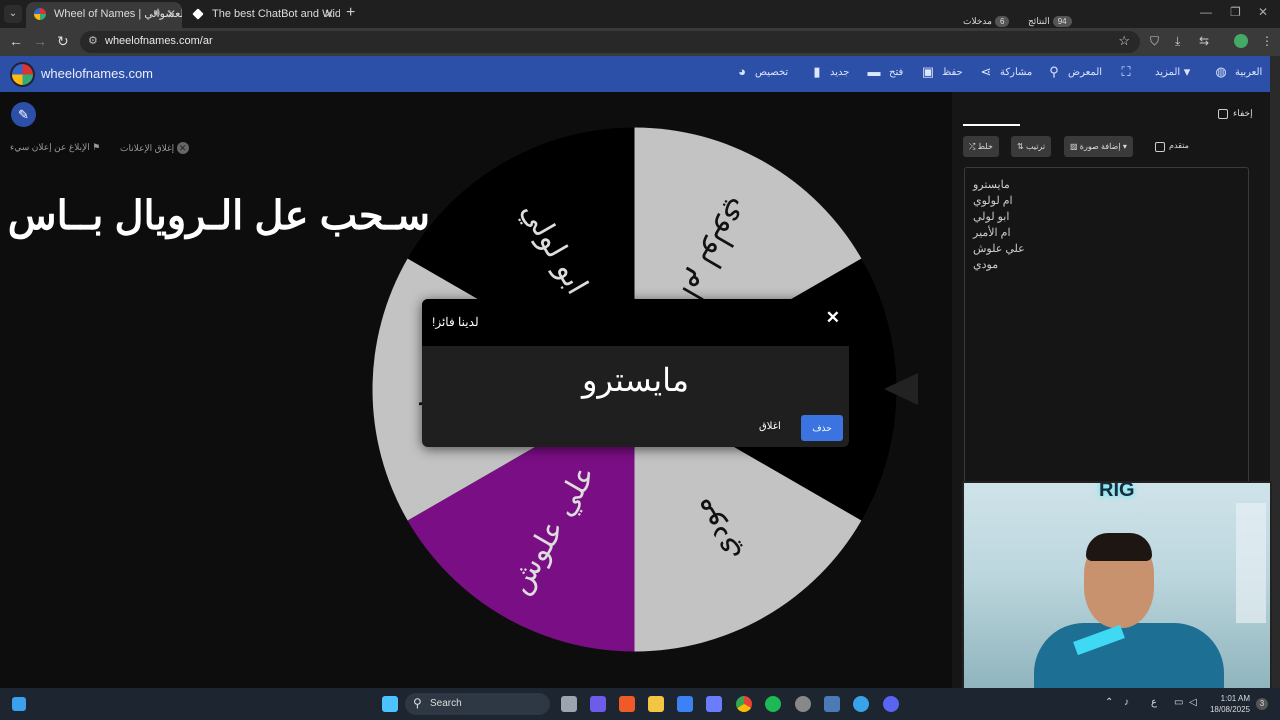 The width and height of the screenshot is (1280, 720). Describe the element at coordinates (833, 318) in the screenshot. I see `close-icon: ✕` at that location.